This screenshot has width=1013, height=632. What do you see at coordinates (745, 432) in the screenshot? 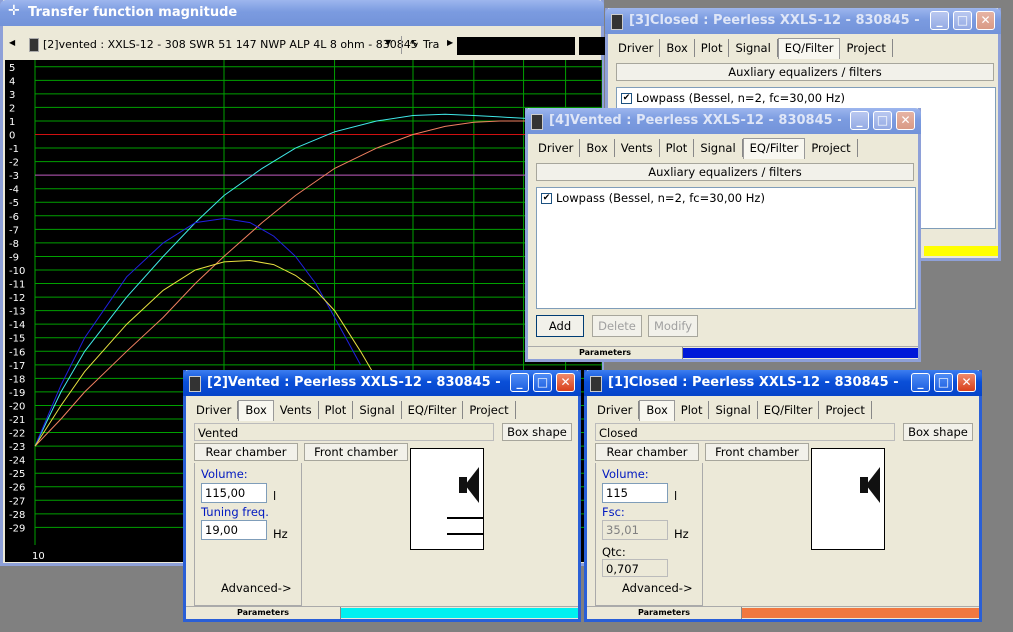
I see `box-type-field: Closed` at bounding box center [745, 432].